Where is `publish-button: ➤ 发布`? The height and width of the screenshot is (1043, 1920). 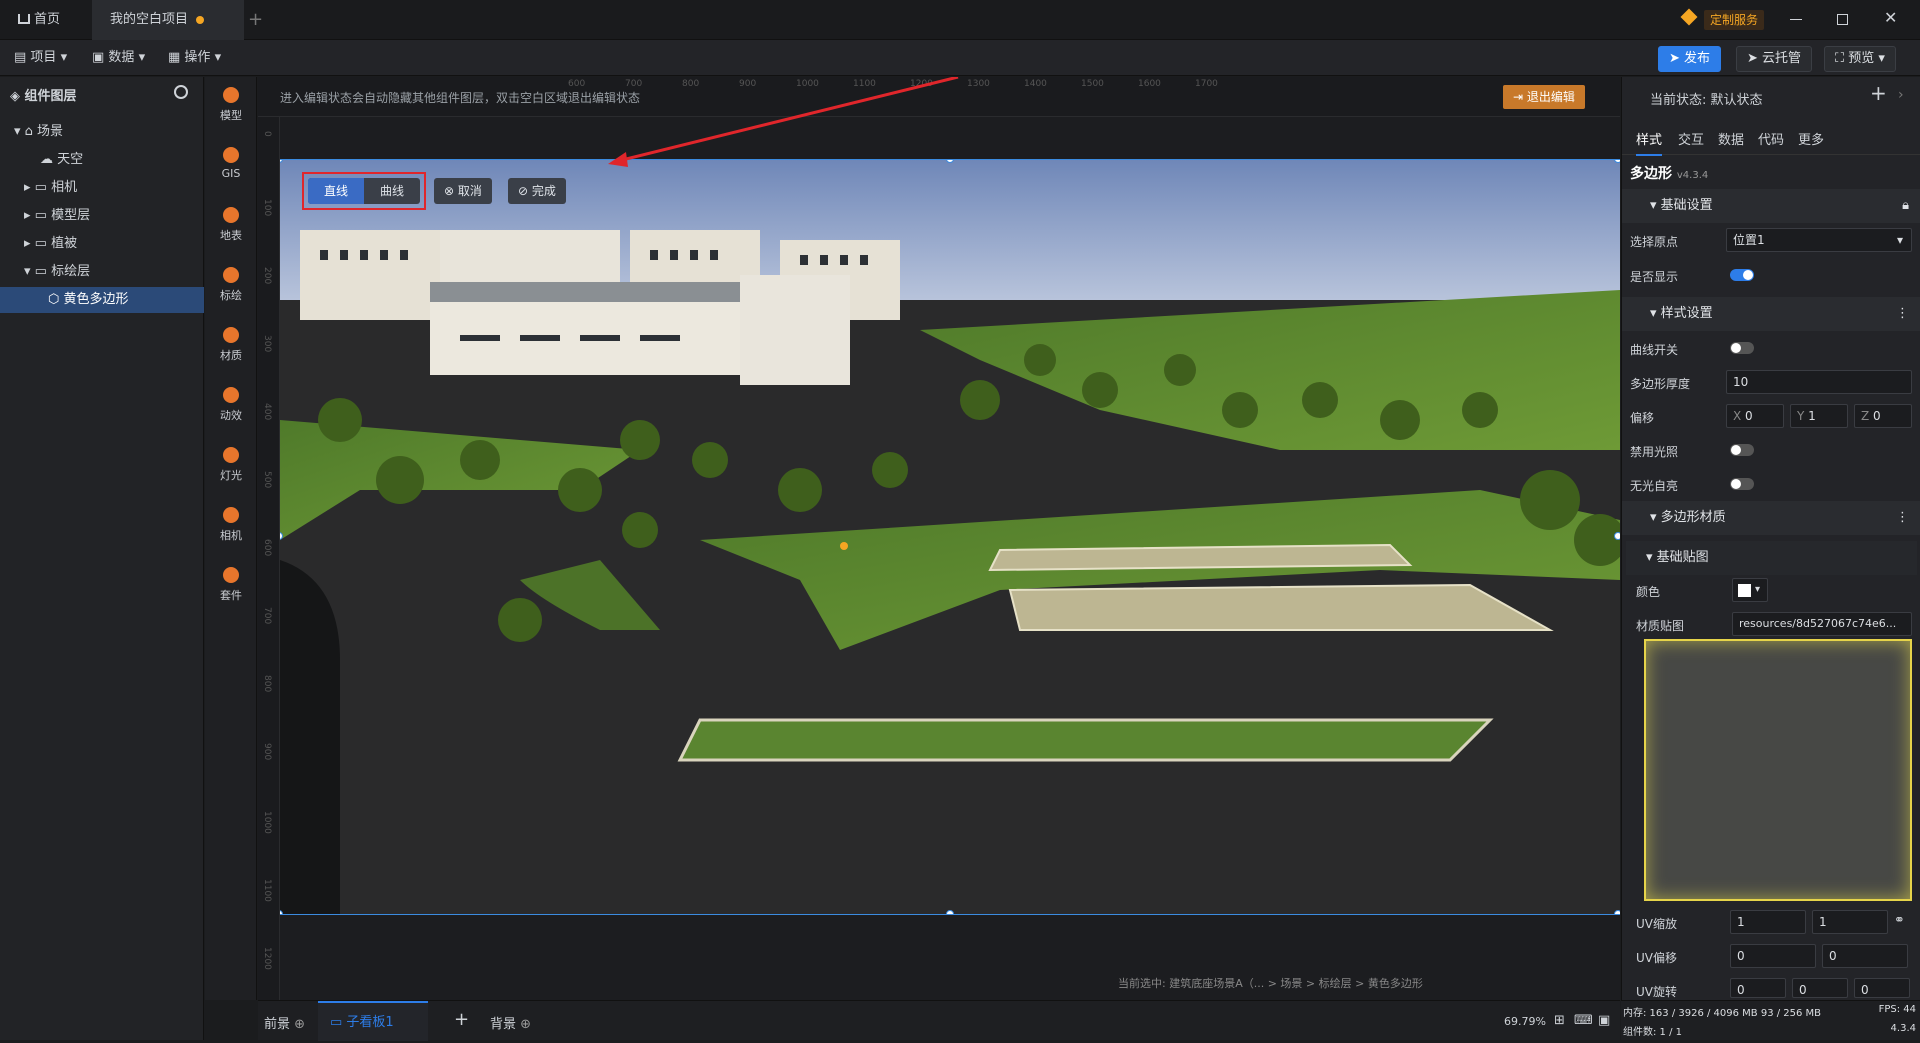 publish-button: ➤ 发布 is located at coordinates (1690, 59).